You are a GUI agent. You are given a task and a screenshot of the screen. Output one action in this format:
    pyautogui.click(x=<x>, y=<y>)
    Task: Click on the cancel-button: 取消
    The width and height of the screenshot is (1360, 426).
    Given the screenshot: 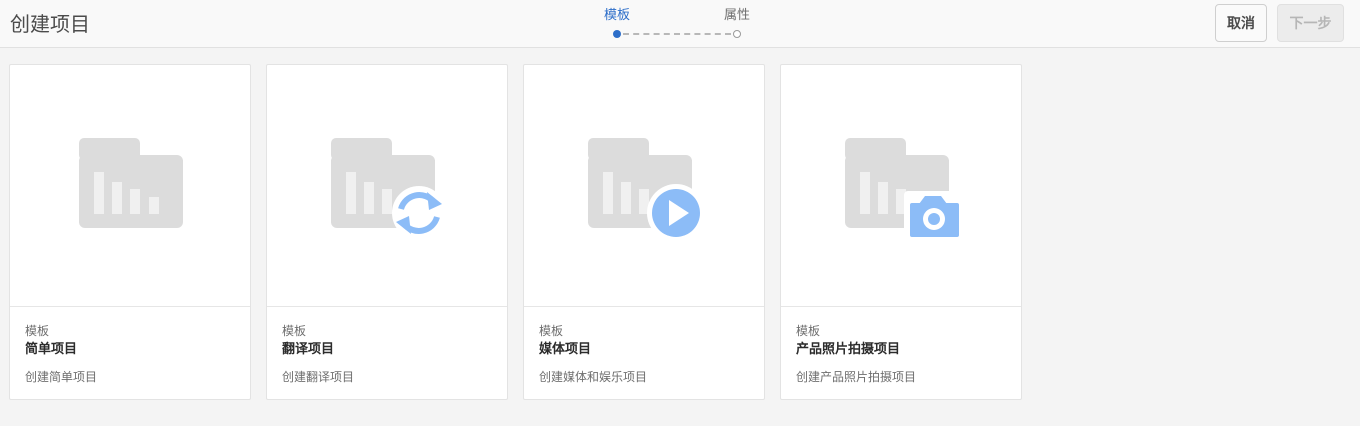 What is the action you would take?
    pyautogui.click(x=1241, y=23)
    